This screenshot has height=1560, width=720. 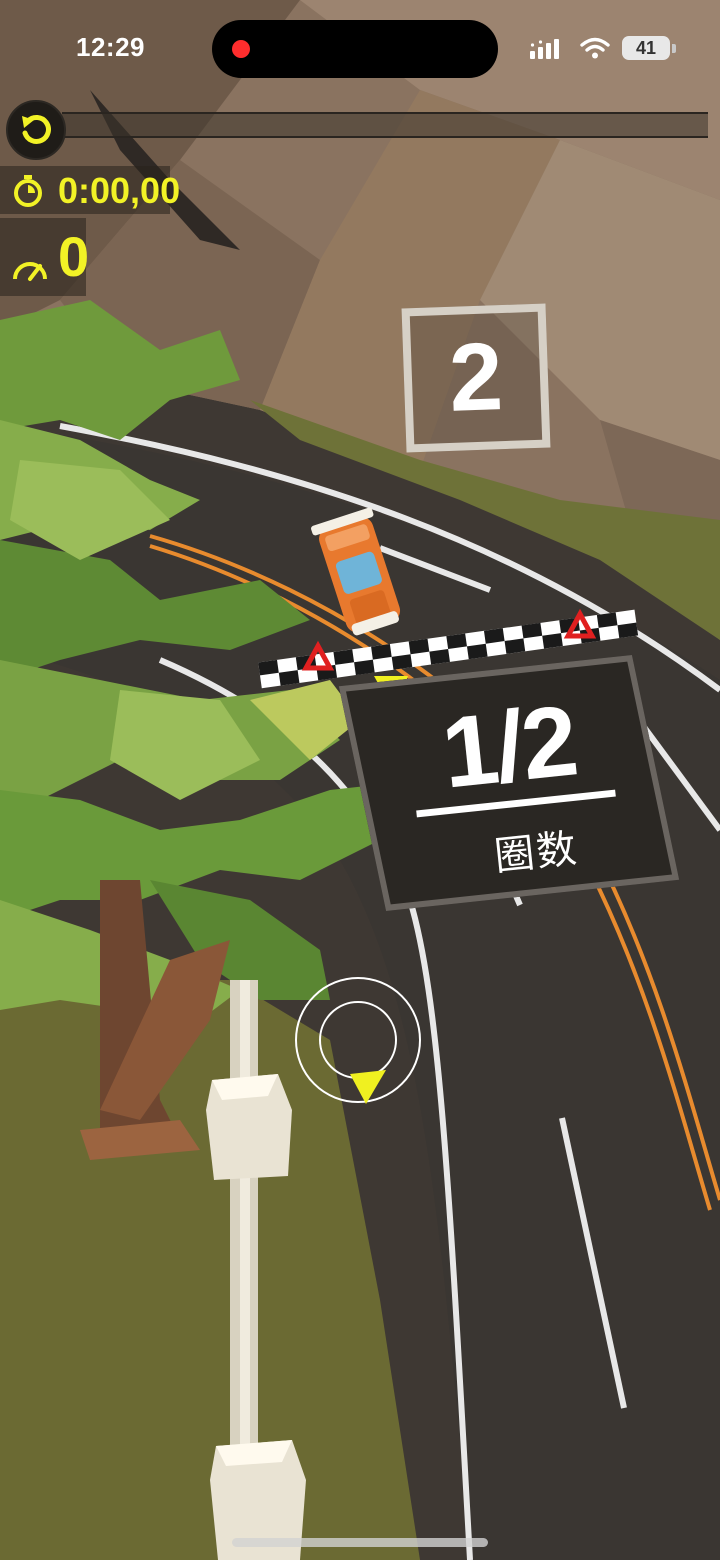 I want to click on dynamic-island, so click(x=355, y=49).